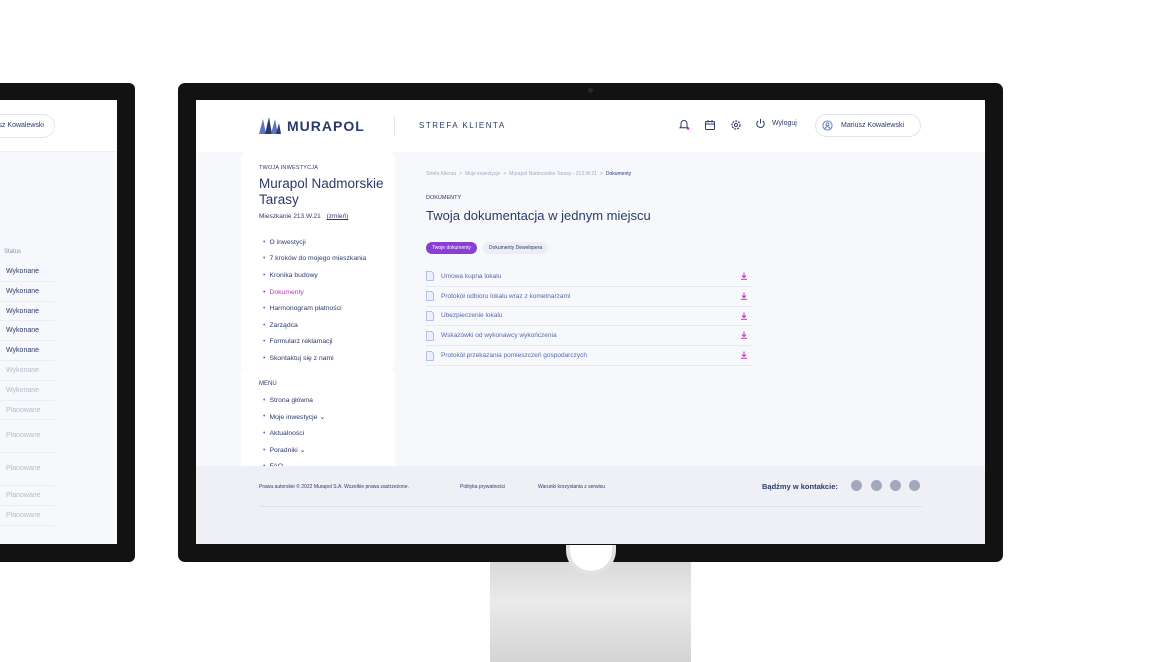  I want to click on sidebar-item-zarzadca: Zarządca, so click(314, 325).